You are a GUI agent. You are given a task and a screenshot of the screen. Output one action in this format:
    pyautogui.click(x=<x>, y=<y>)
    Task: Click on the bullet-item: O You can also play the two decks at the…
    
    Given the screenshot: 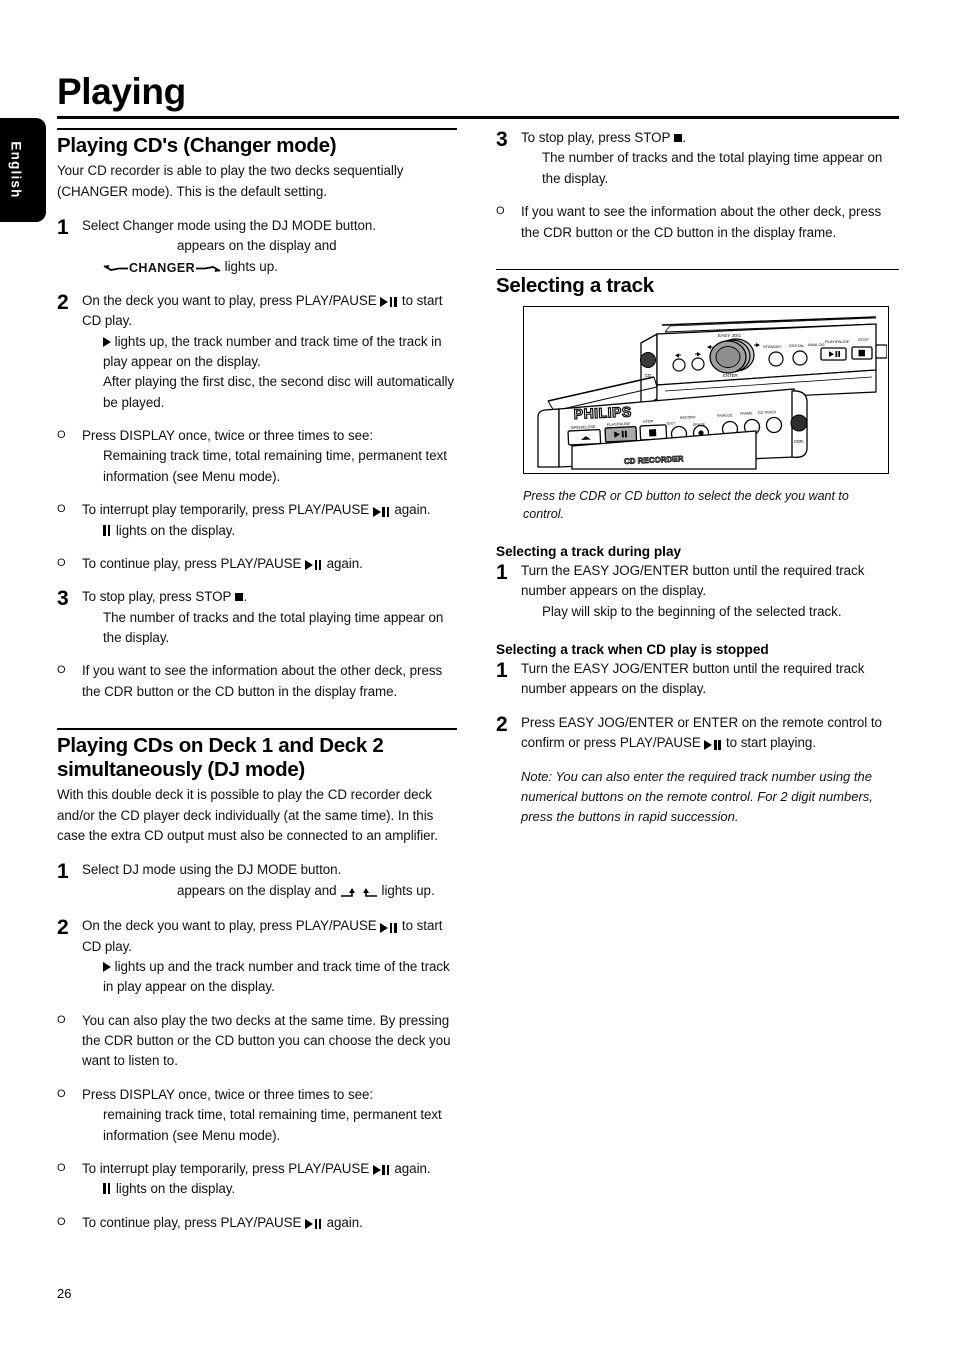 What is the action you would take?
    pyautogui.click(x=257, y=1041)
    